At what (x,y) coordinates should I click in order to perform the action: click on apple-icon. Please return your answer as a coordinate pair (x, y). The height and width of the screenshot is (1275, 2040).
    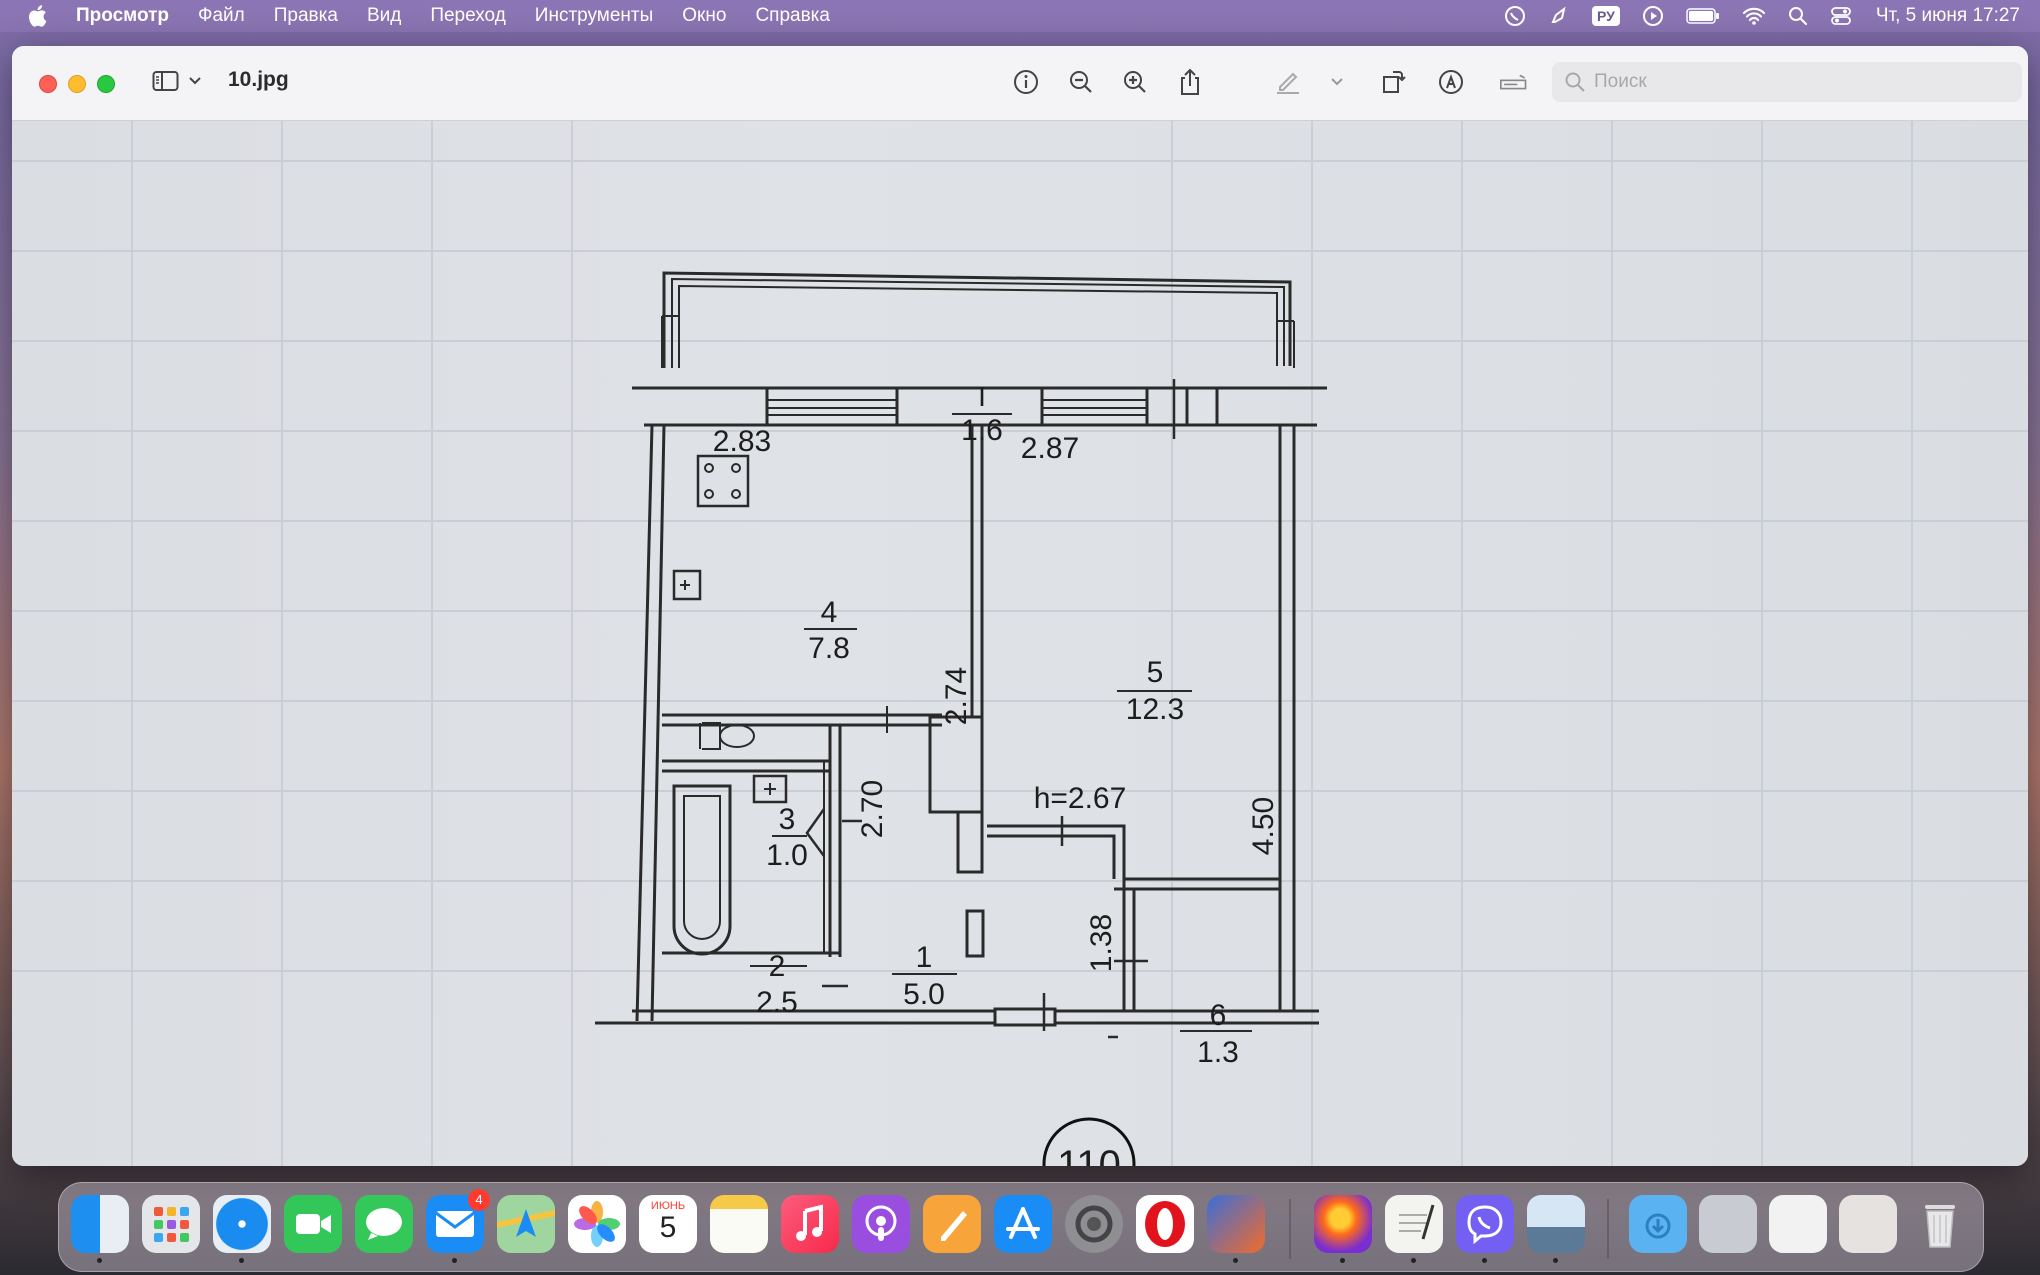
    Looking at the image, I should click on (39, 16).